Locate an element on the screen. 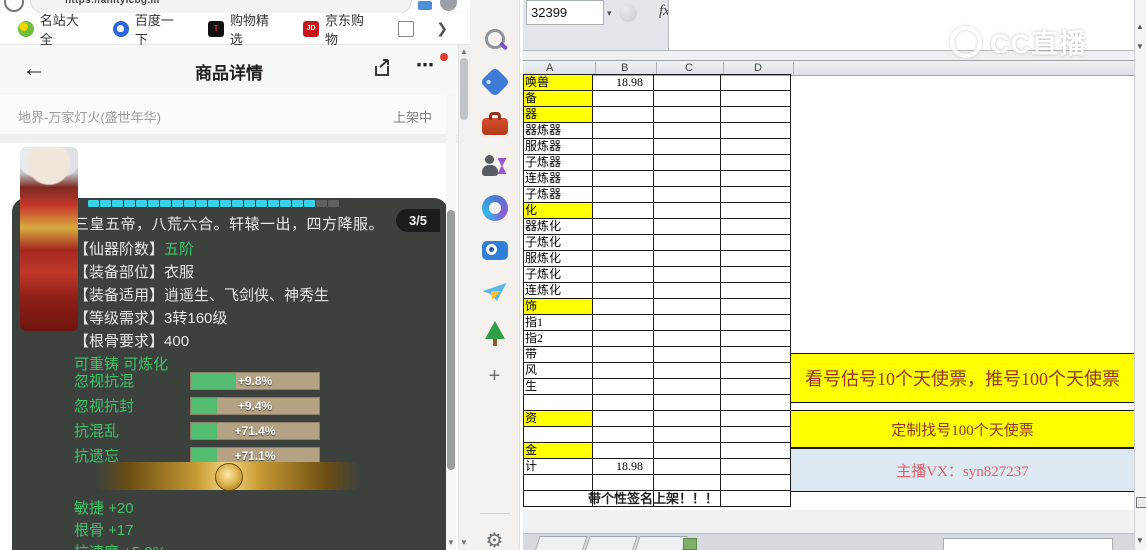  cell-a: 器 is located at coordinates (558, 115).